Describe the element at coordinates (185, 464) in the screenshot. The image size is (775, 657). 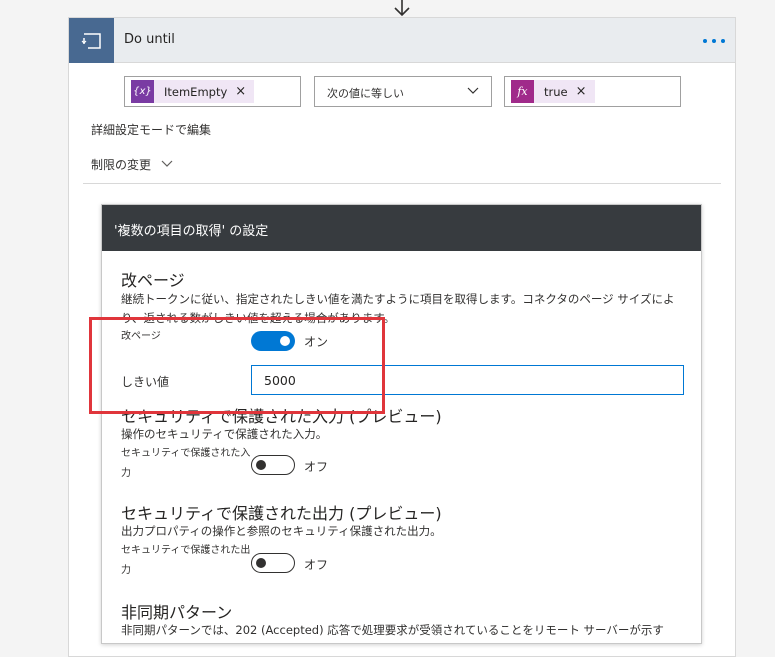
I see `secure-inputs-toggle-label: セキュリティで保護された入 力` at that location.